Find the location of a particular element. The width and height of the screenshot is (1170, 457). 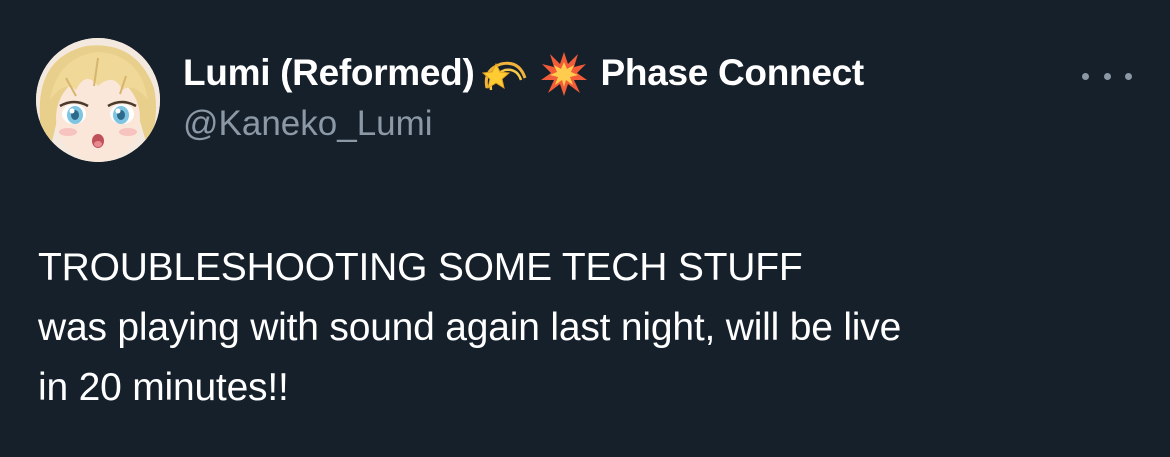

dizzy-star-emoji-icon is located at coordinates (504, 73).